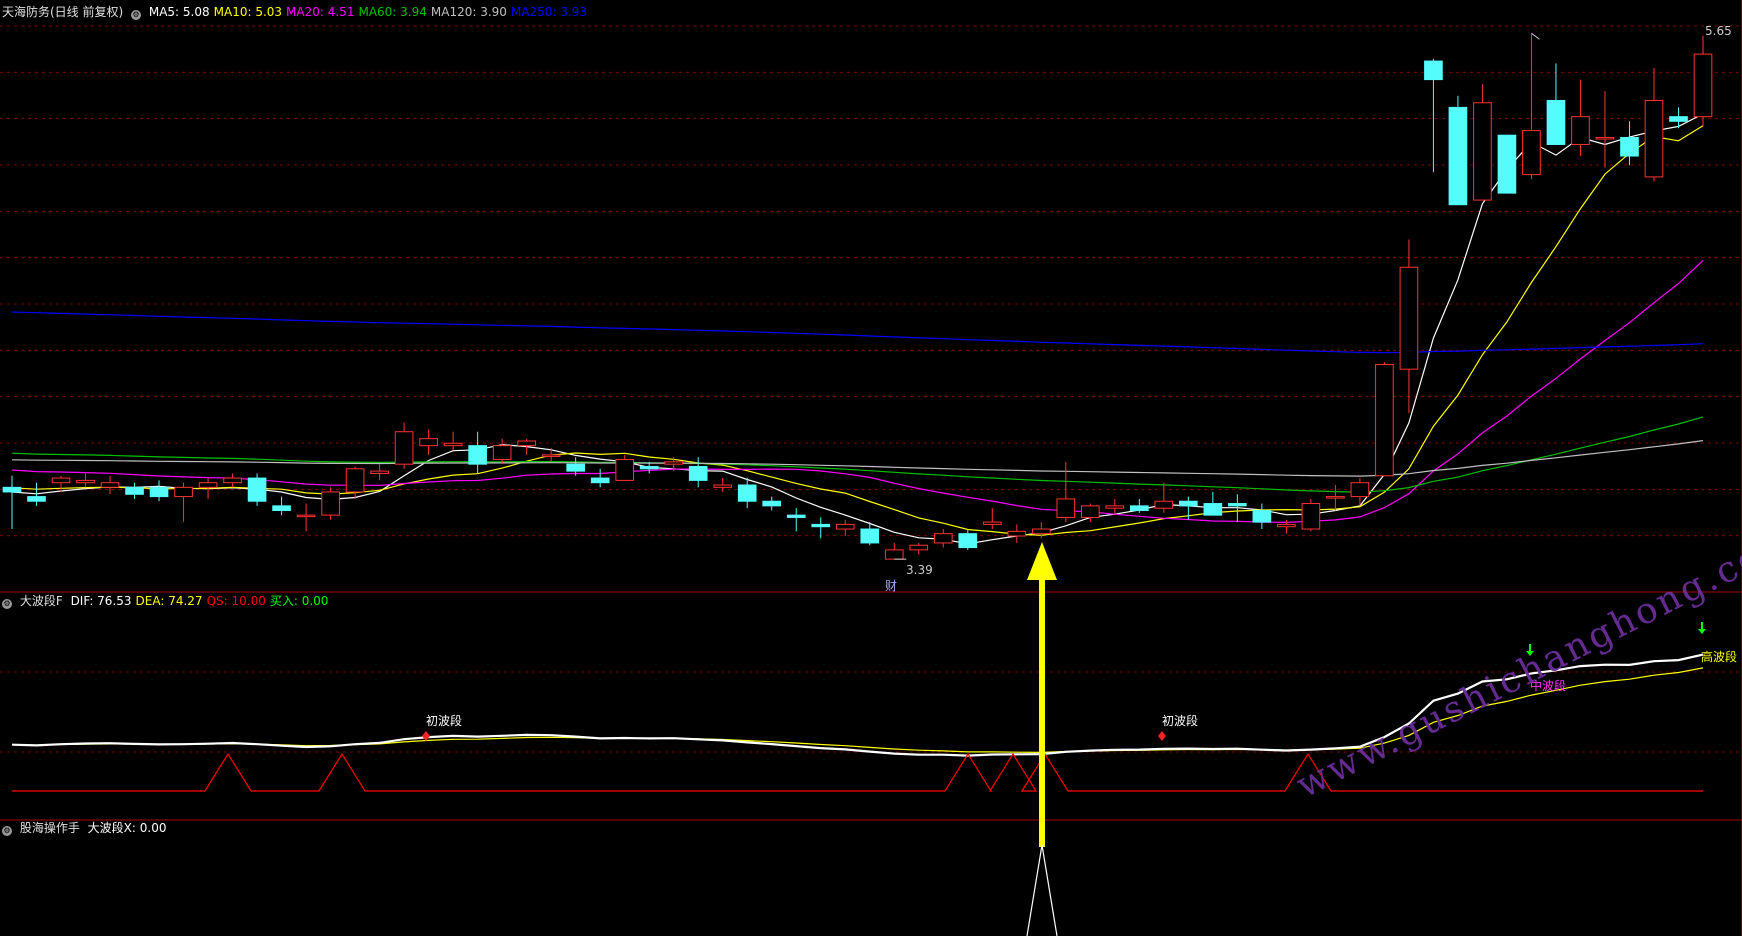  What do you see at coordinates (320, 12) in the screenshot?
I see `ma-legend-item-2: MA20: 4.51` at bounding box center [320, 12].